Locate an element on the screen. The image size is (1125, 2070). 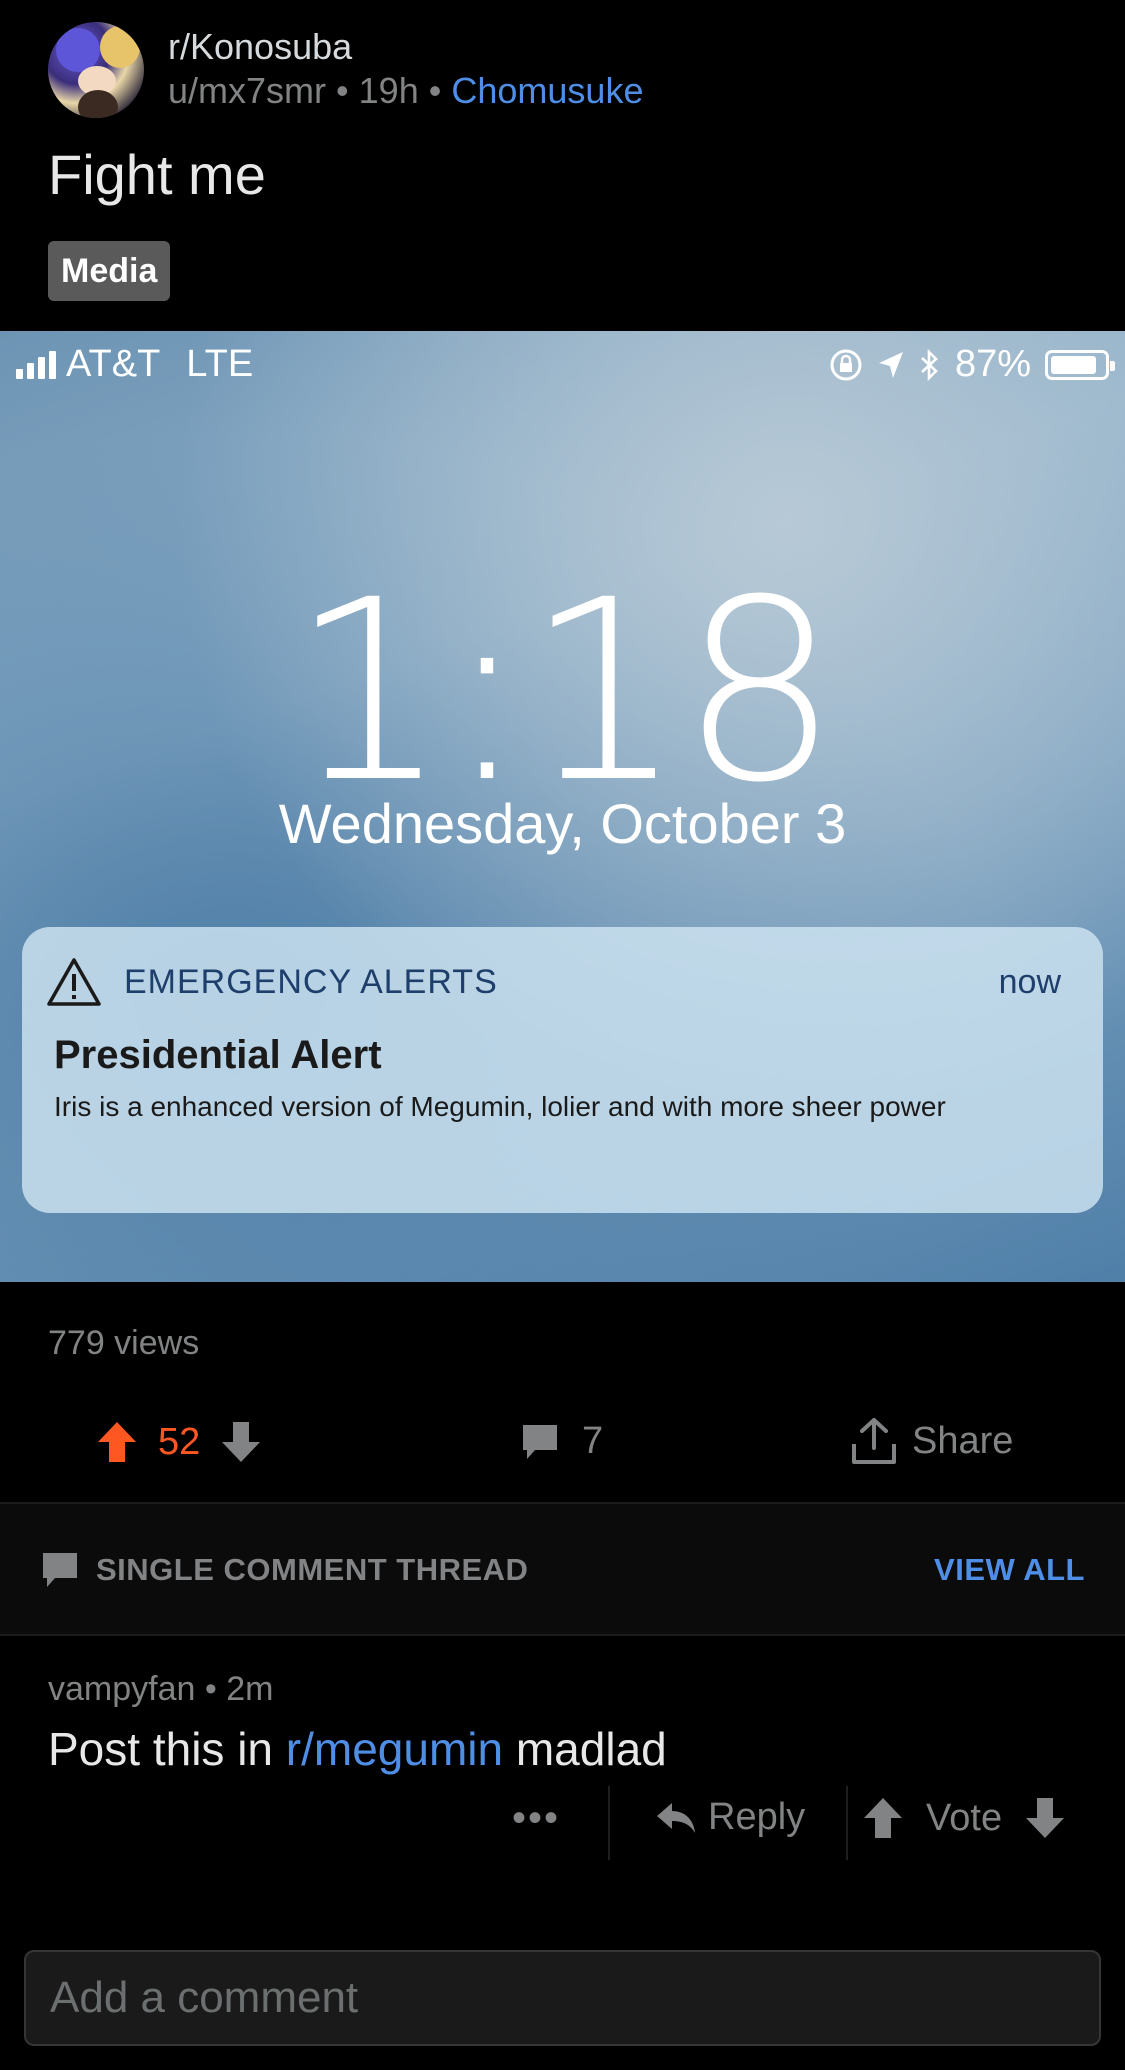
reply-button: Reply is located at coordinates (729, 1817).